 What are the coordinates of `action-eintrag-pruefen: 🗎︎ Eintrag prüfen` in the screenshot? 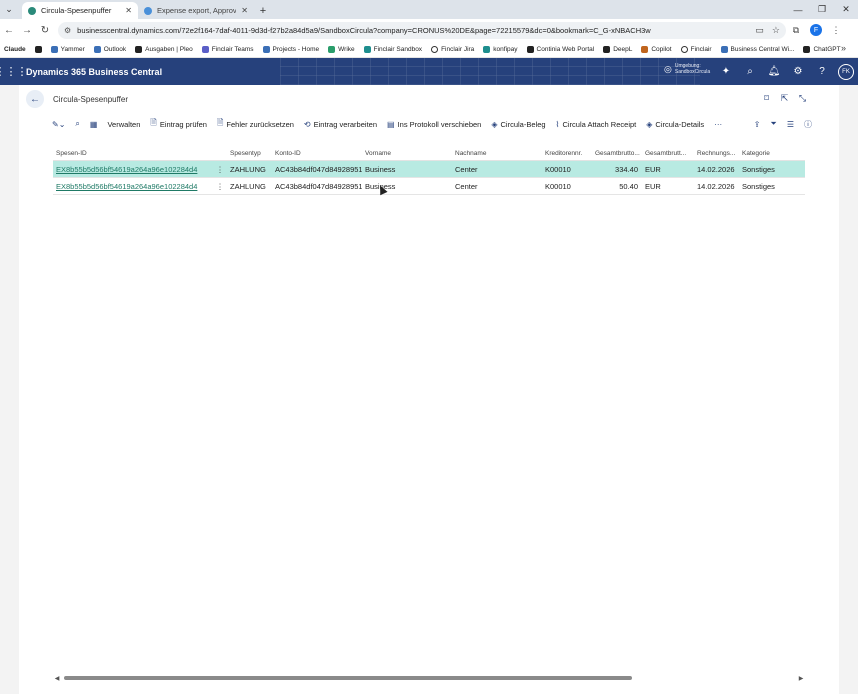 It's located at (178, 124).